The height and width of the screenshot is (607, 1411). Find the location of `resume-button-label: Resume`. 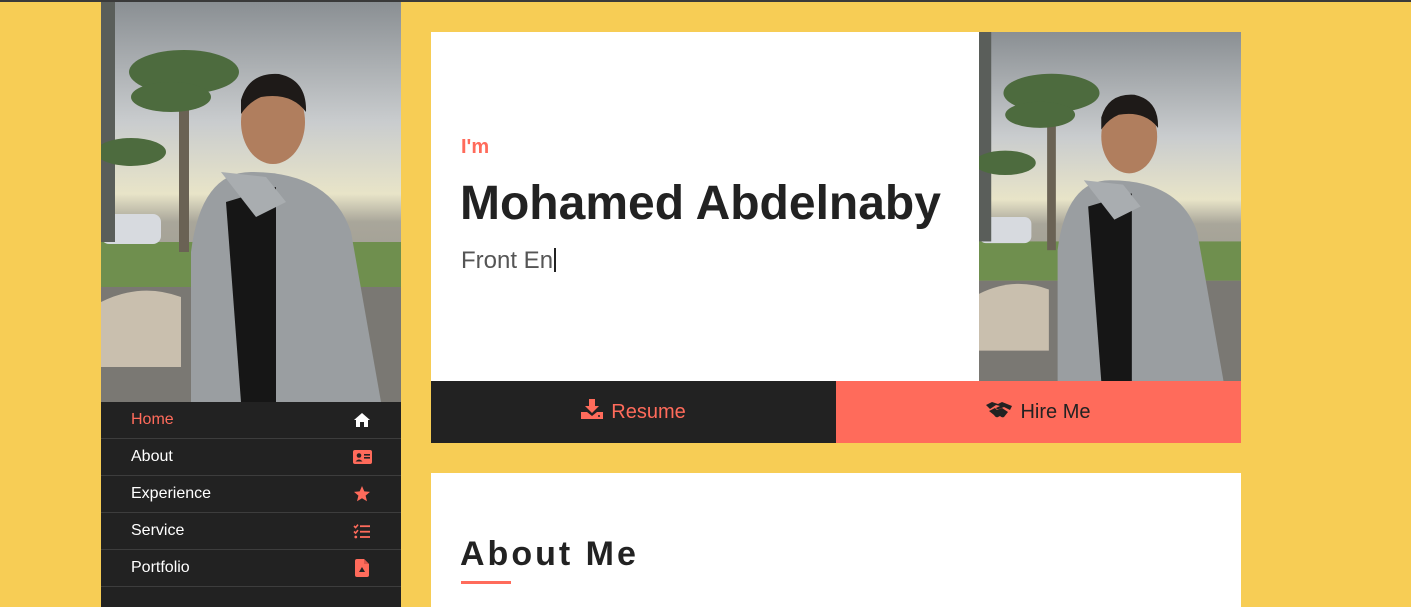

resume-button-label: Resume is located at coordinates (648, 411).